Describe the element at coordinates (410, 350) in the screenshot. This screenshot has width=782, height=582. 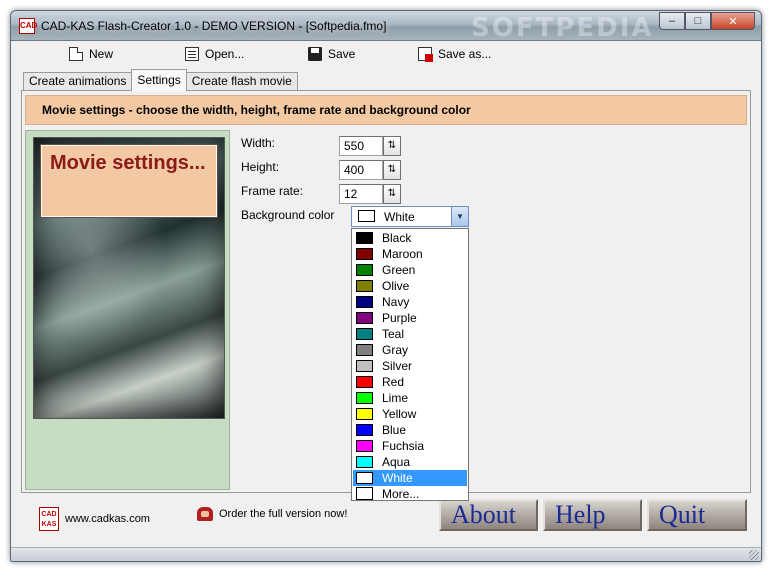
I see `color-option-gray: Gray` at that location.